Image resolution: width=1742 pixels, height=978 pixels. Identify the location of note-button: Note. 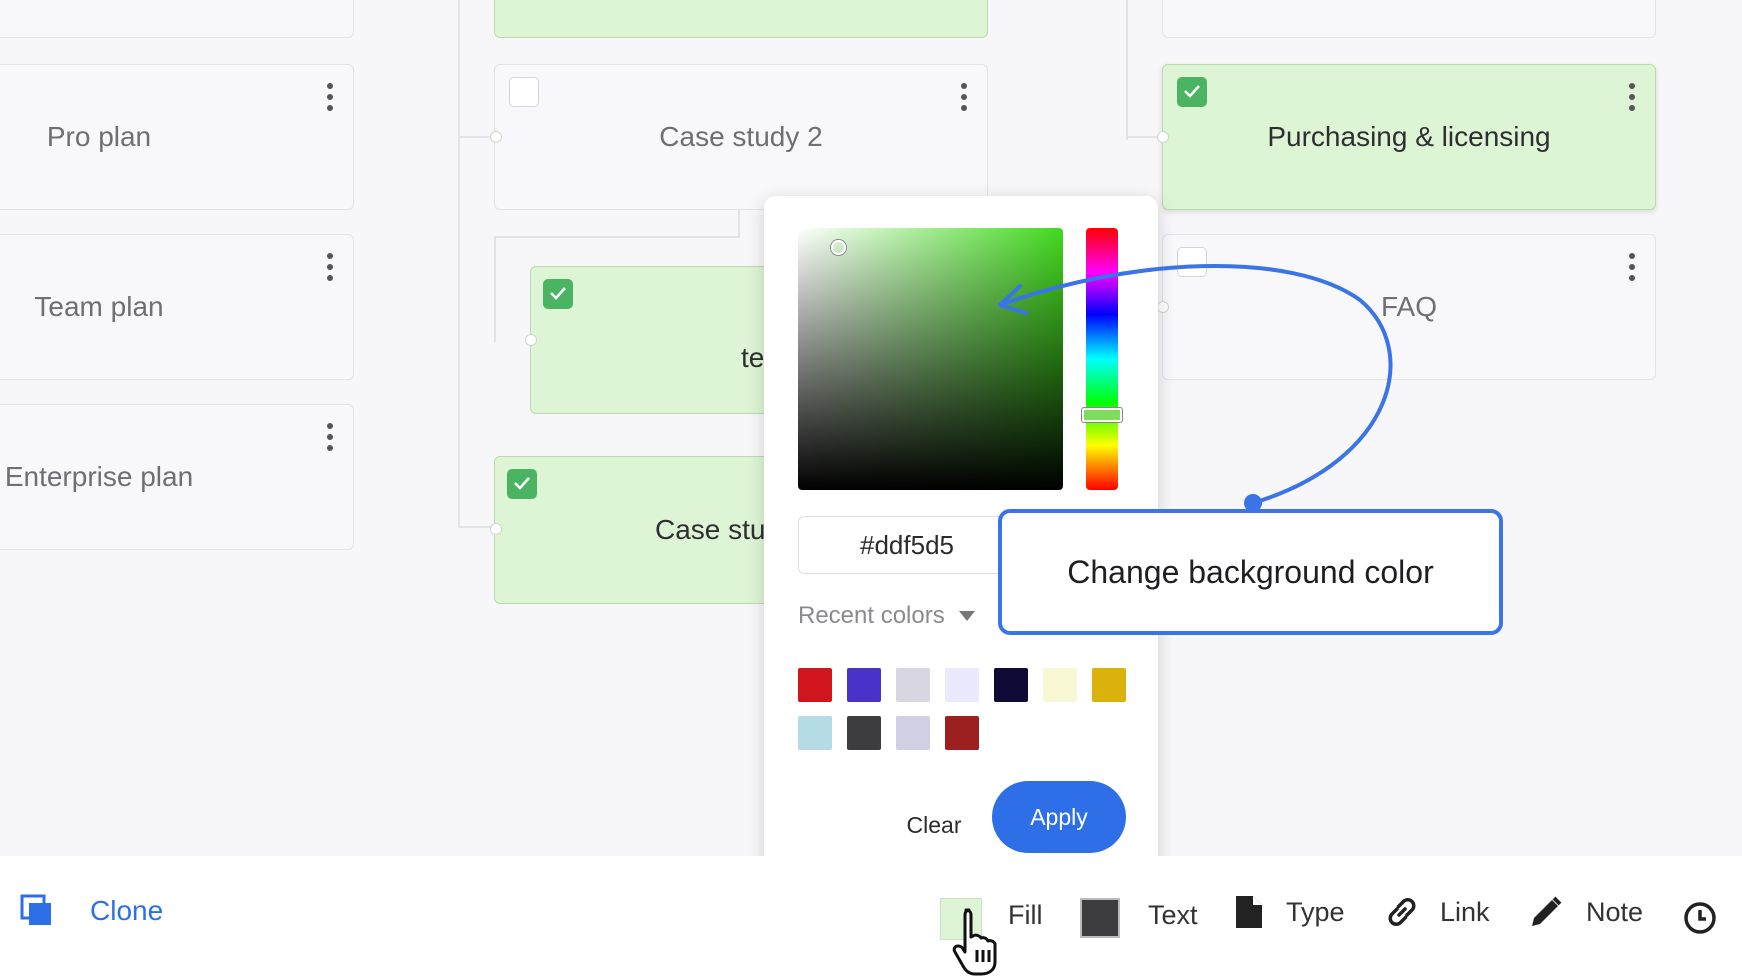
(1585, 912).